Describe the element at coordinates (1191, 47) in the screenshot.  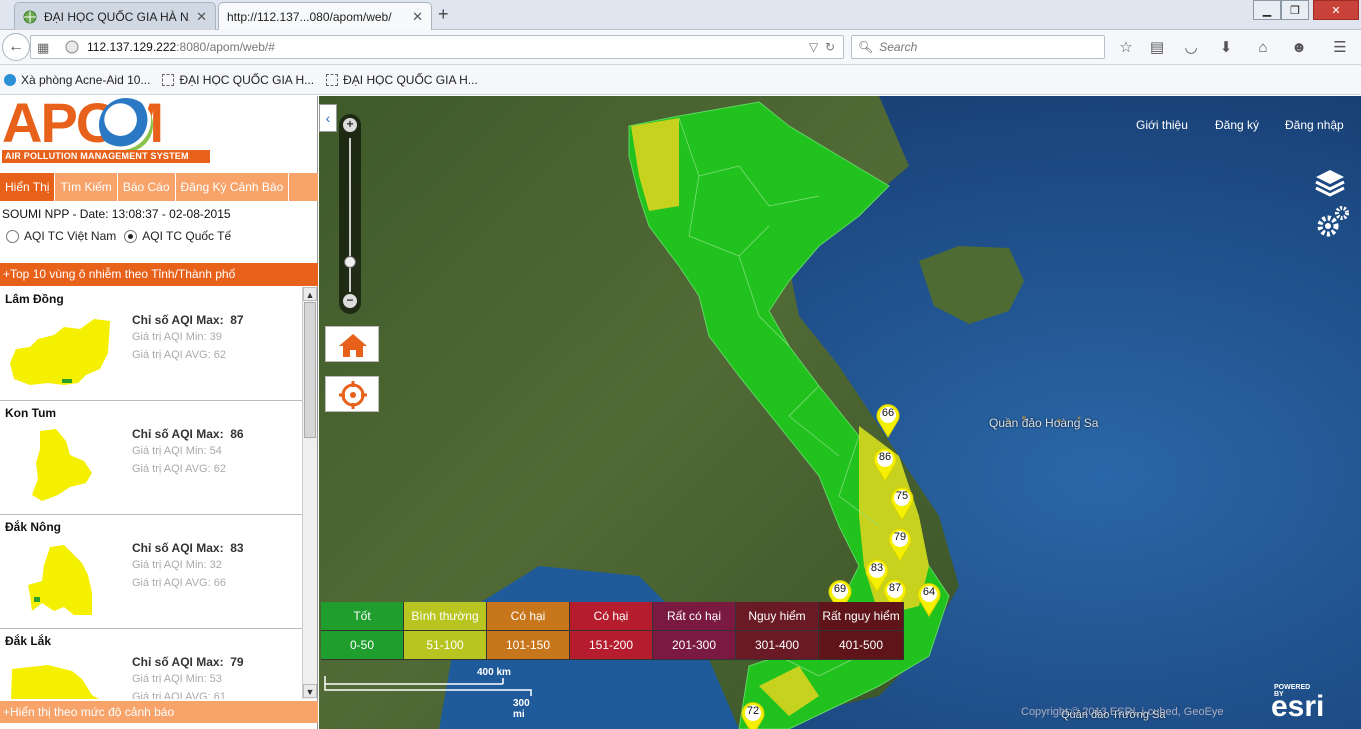
I see `pocket-icon: ◡` at that location.